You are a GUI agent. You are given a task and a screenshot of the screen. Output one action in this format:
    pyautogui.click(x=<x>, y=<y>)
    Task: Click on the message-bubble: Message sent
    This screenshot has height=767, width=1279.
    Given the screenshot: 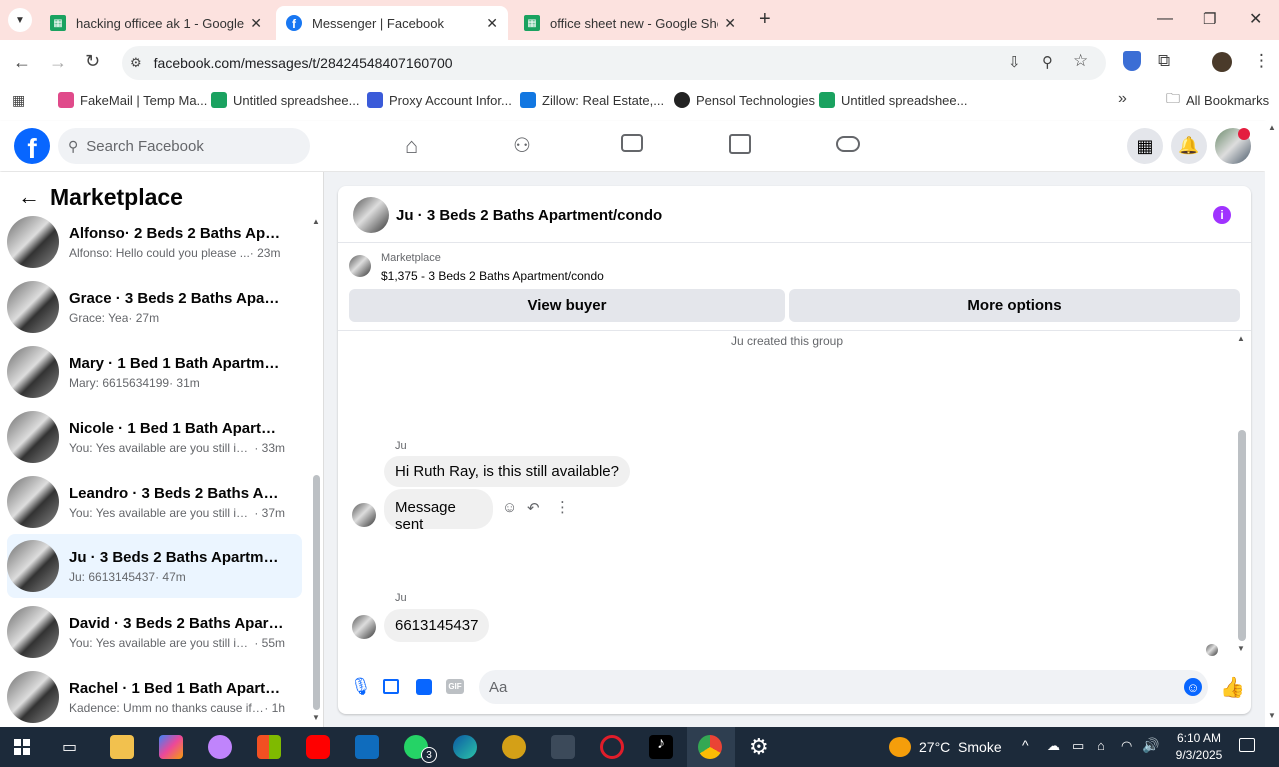 What is the action you would take?
    pyautogui.click(x=438, y=511)
    